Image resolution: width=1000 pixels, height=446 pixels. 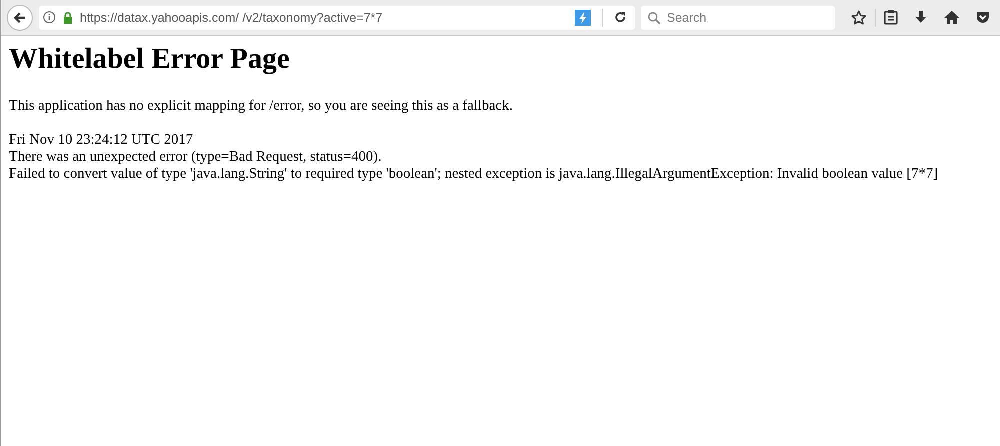 I want to click on address-bar: https://datax.yahooapis.com/ /v2/taxonomy?active=7*7, so click(x=337, y=18).